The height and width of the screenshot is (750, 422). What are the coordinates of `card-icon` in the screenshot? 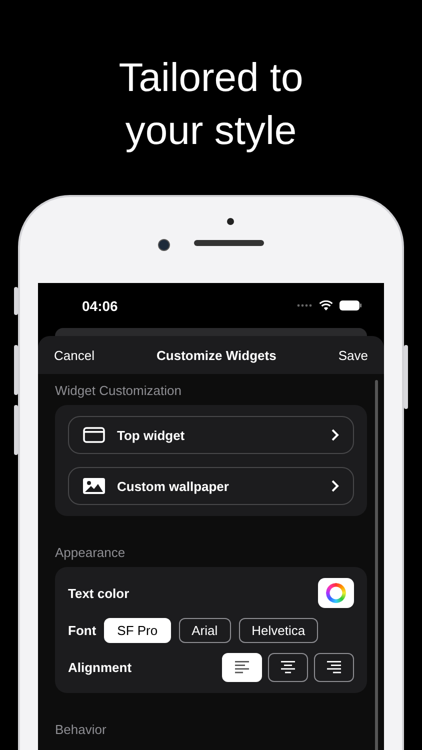 It's located at (94, 435).